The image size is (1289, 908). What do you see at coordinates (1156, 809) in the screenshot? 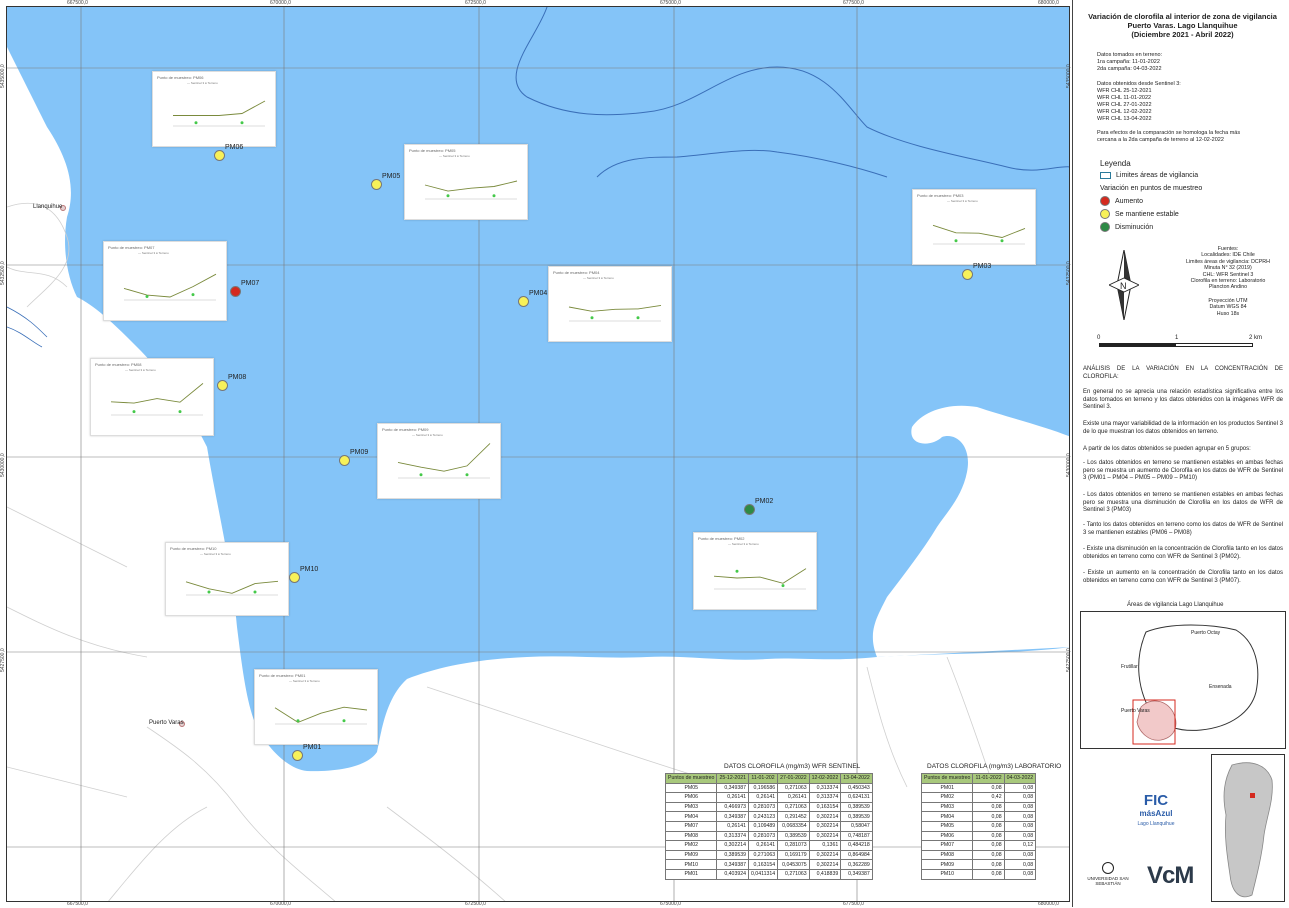
I see `fic-logo: FIC másAzul Lago Llanquihue` at bounding box center [1156, 809].